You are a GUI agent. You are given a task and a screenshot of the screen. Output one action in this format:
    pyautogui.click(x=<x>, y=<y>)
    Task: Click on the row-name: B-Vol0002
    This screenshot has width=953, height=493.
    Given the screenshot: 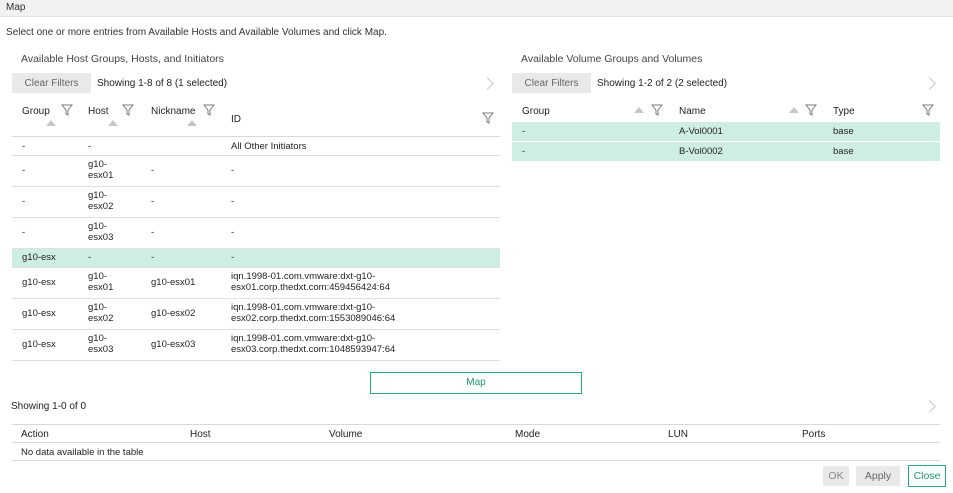 What is the action you would take?
    pyautogui.click(x=701, y=151)
    